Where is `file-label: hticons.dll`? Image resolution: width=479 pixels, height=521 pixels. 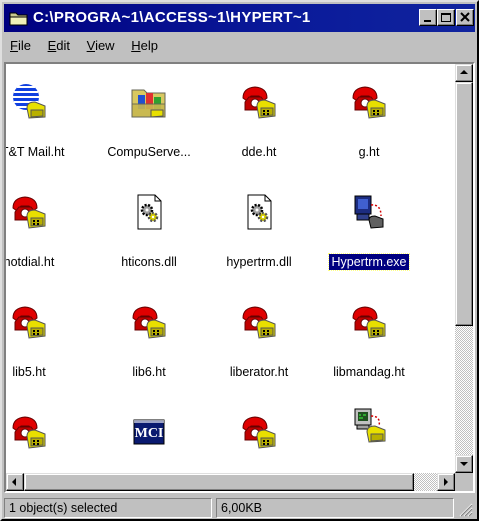 file-label: hticons.dll is located at coordinates (149, 262).